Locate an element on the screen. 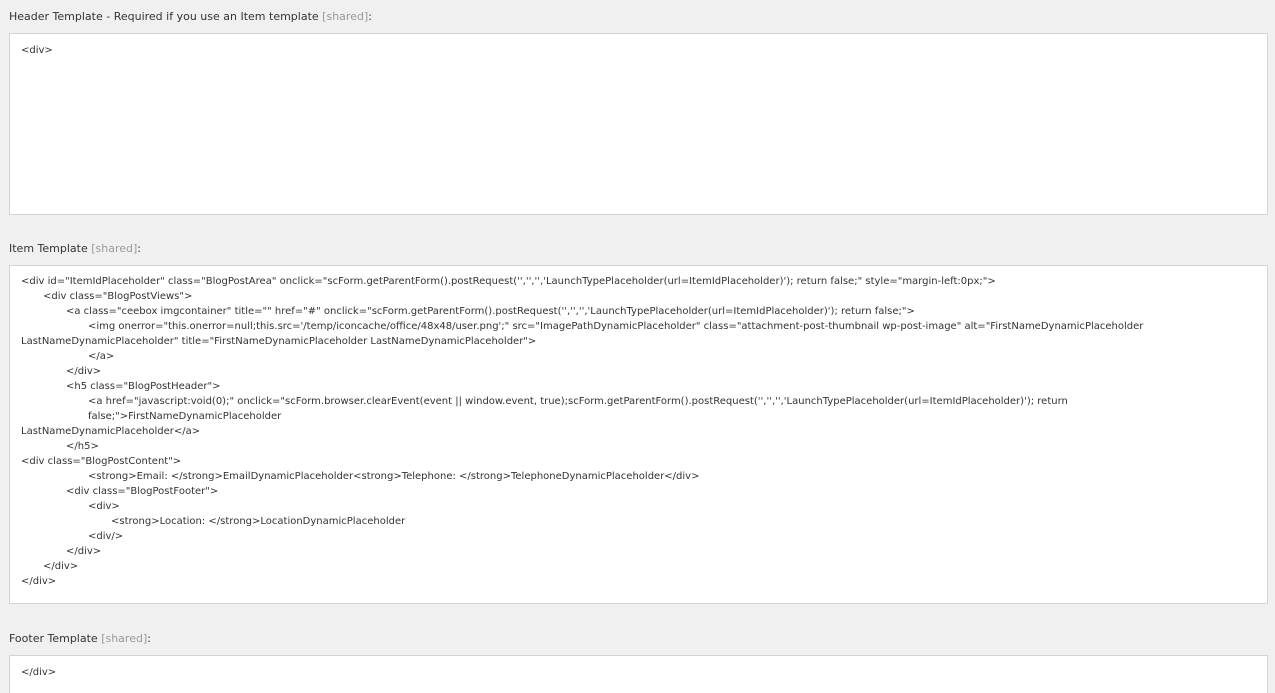 The image size is (1275, 693). code-line: <h5 class="BlogPostHeader"> is located at coordinates (143, 386).